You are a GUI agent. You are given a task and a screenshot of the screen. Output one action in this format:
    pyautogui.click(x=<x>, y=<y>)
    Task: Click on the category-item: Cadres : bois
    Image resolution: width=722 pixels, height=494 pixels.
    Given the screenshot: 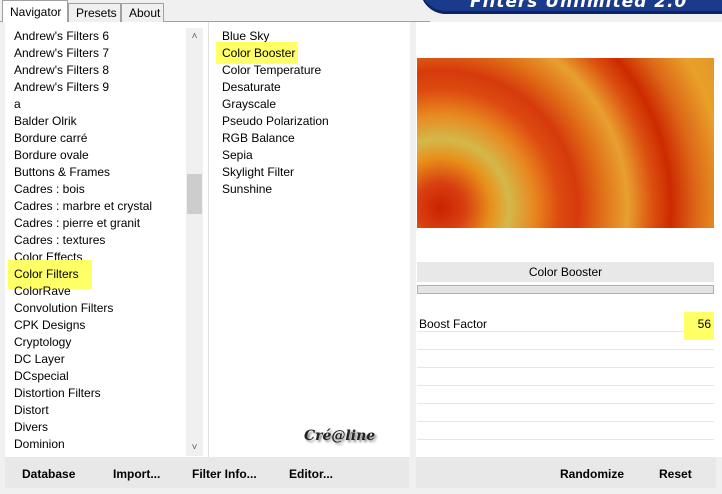 What is the action you would take?
    pyautogui.click(x=98, y=189)
    